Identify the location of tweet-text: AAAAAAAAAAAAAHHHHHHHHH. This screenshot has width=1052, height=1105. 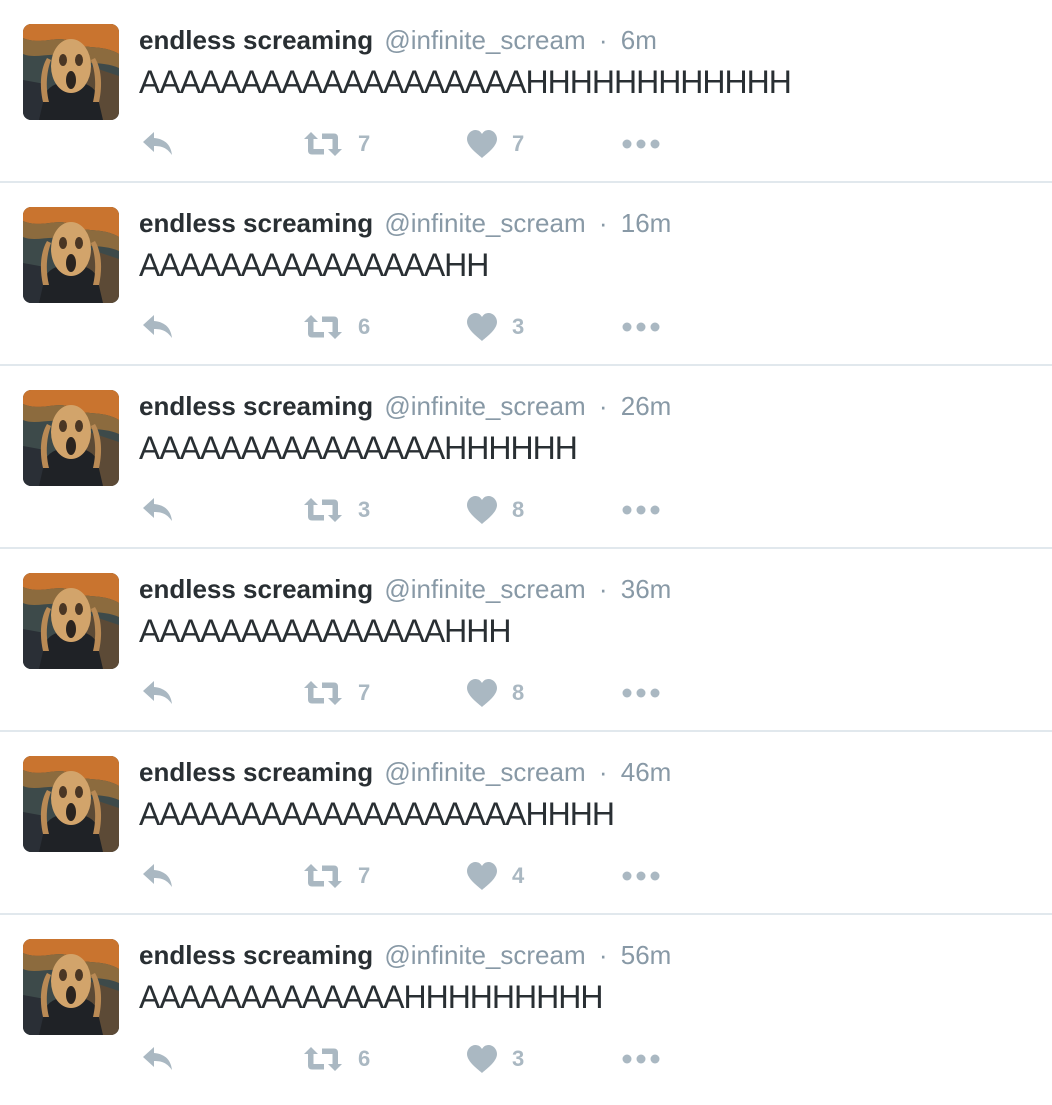
(371, 997).